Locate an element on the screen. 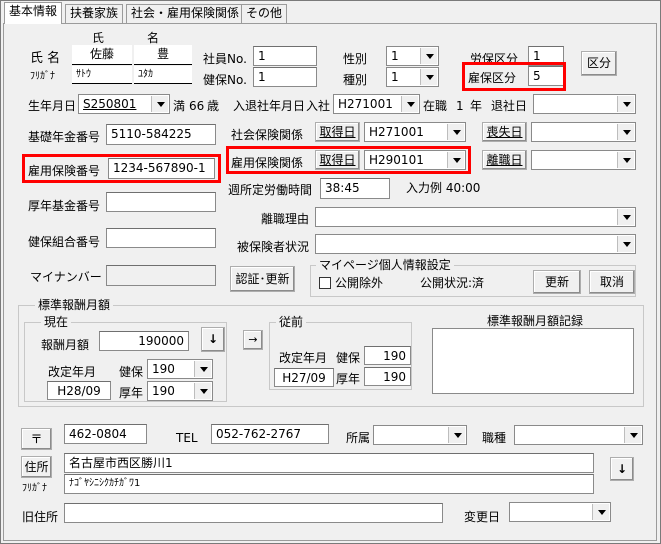 The width and height of the screenshot is (661, 544). pay-health-label: 健保 is located at coordinates (131, 372).